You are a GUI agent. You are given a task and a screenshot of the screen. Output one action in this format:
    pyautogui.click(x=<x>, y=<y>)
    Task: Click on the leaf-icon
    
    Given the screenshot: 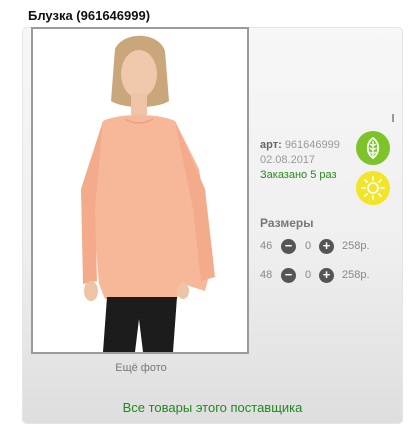 What is the action you would take?
    pyautogui.click(x=373, y=148)
    